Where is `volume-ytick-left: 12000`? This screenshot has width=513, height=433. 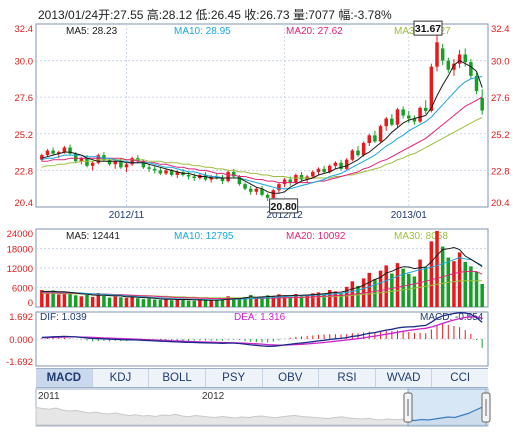
volume-ytick-left: 12000 is located at coordinates (20, 269).